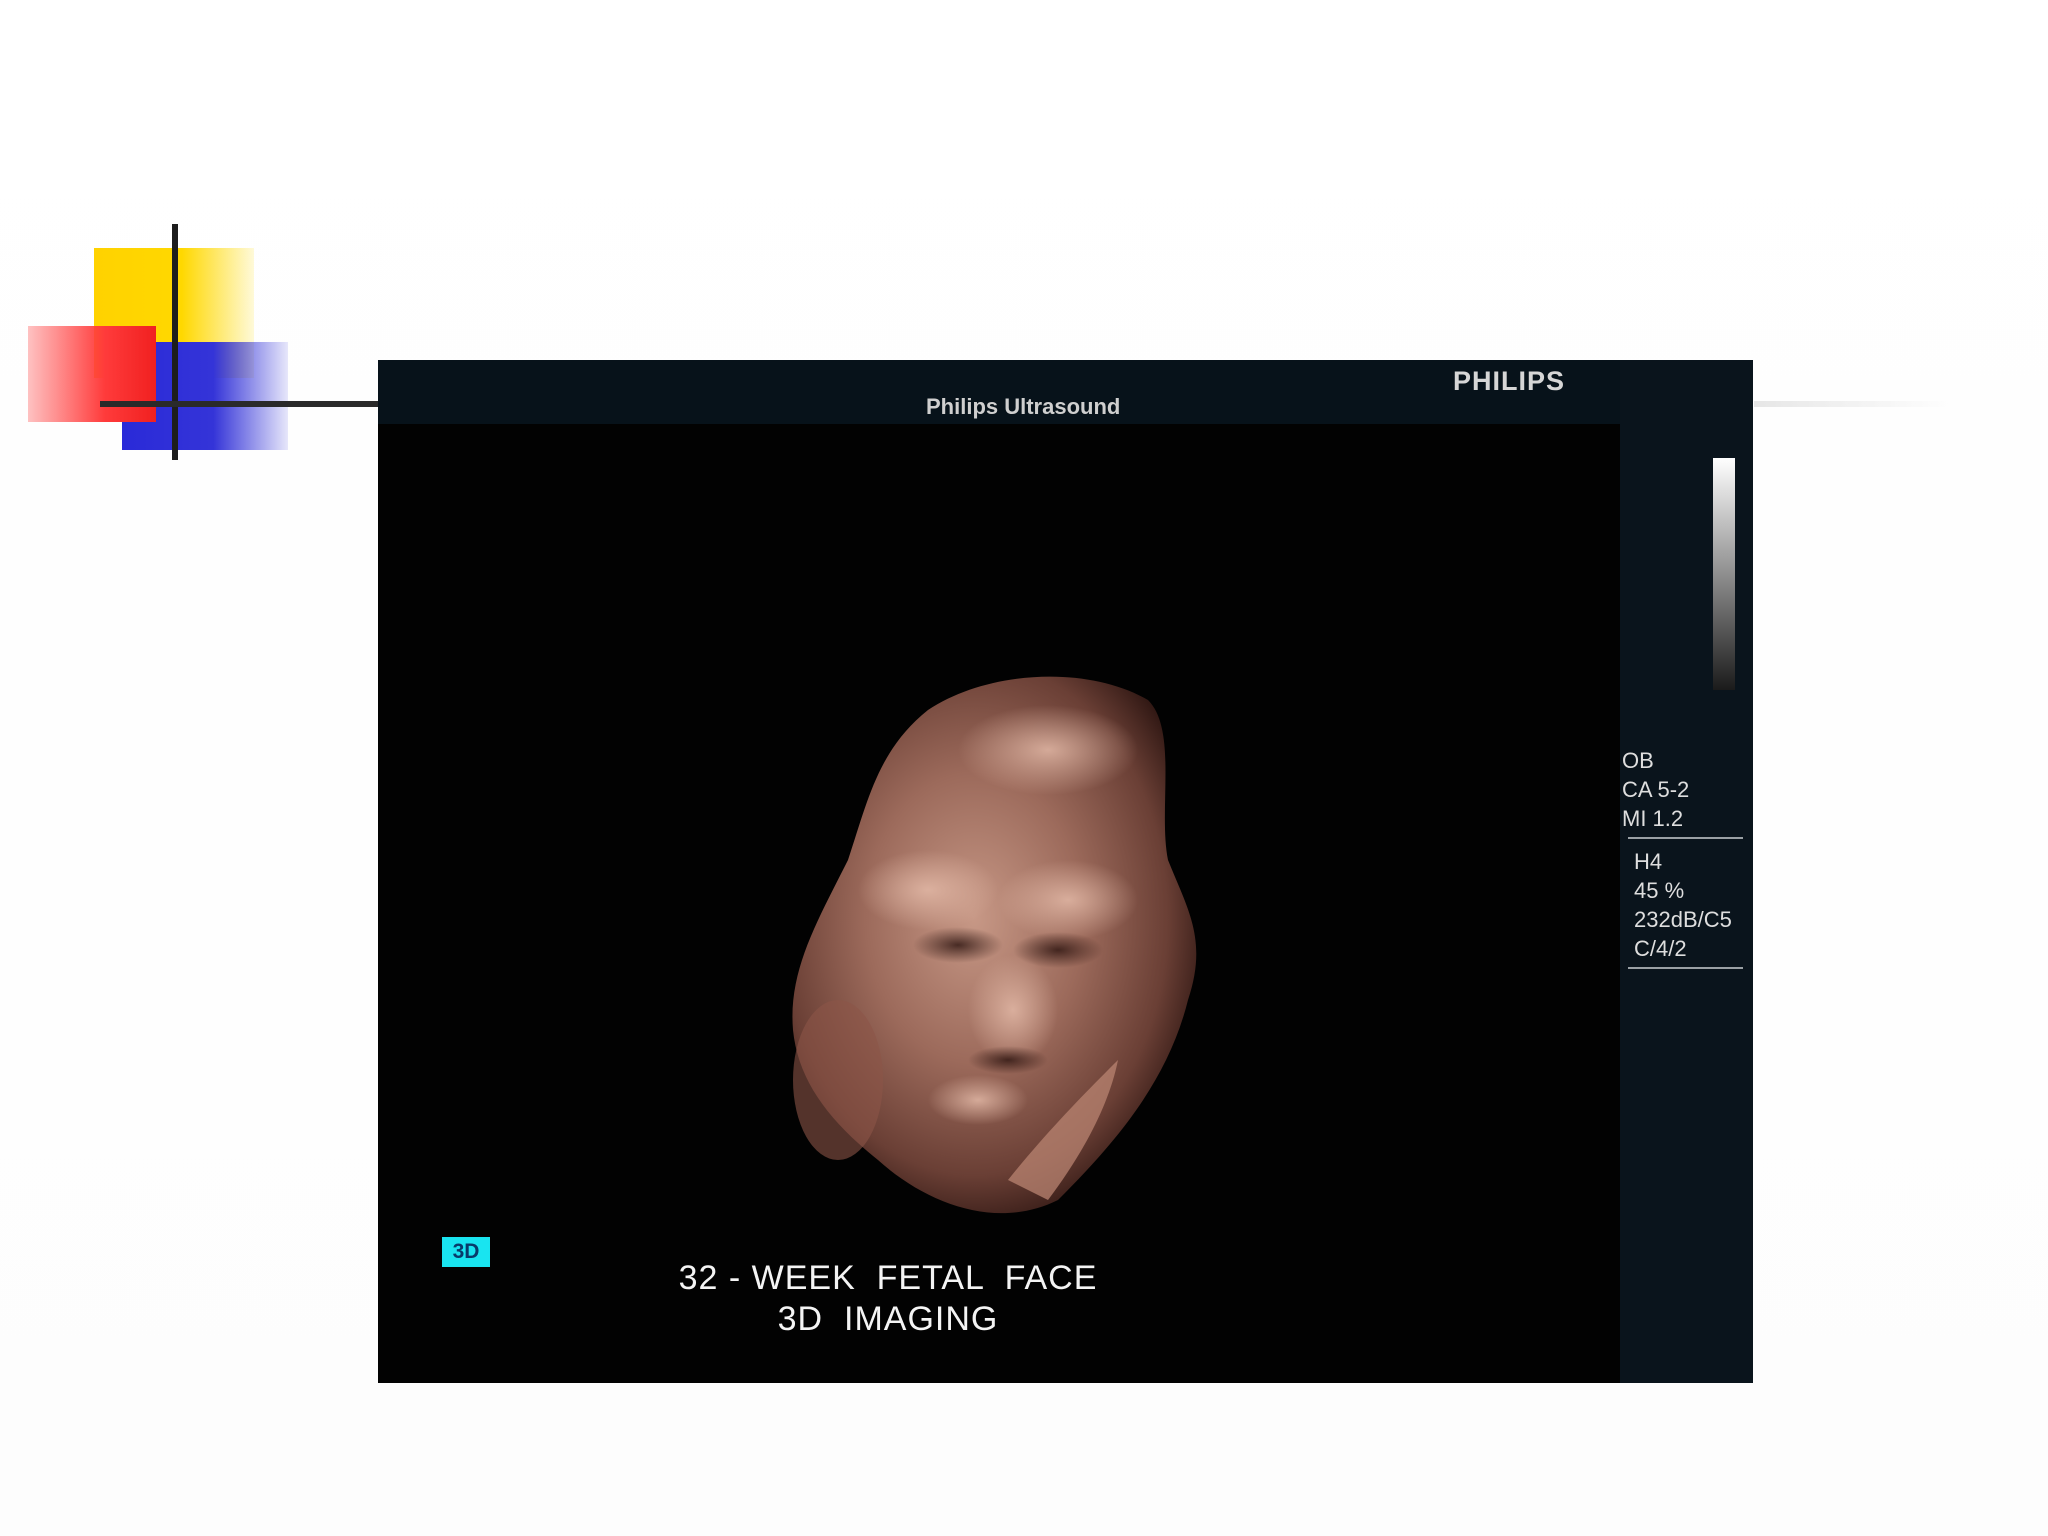 This screenshot has height=1536, width=2048. I want to click on nostril-shadow, so click(1008, 1060).